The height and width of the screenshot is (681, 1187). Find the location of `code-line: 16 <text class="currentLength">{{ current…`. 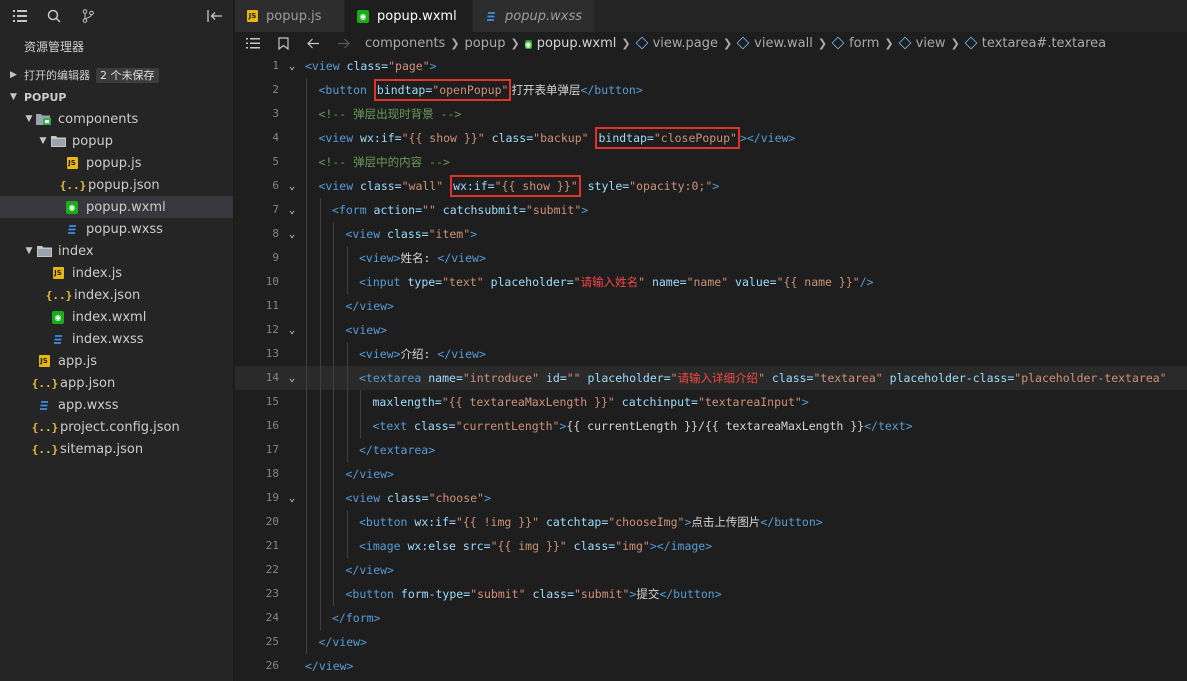

code-line: 16 <text class="currentLength">{{ current… is located at coordinates (711, 426).